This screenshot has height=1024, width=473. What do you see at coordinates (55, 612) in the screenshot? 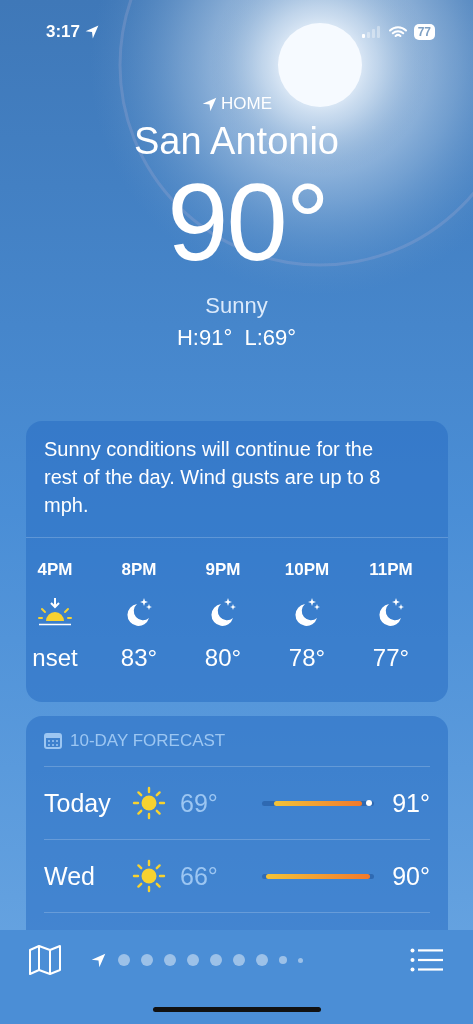
I see `sunset-icon` at bounding box center [55, 612].